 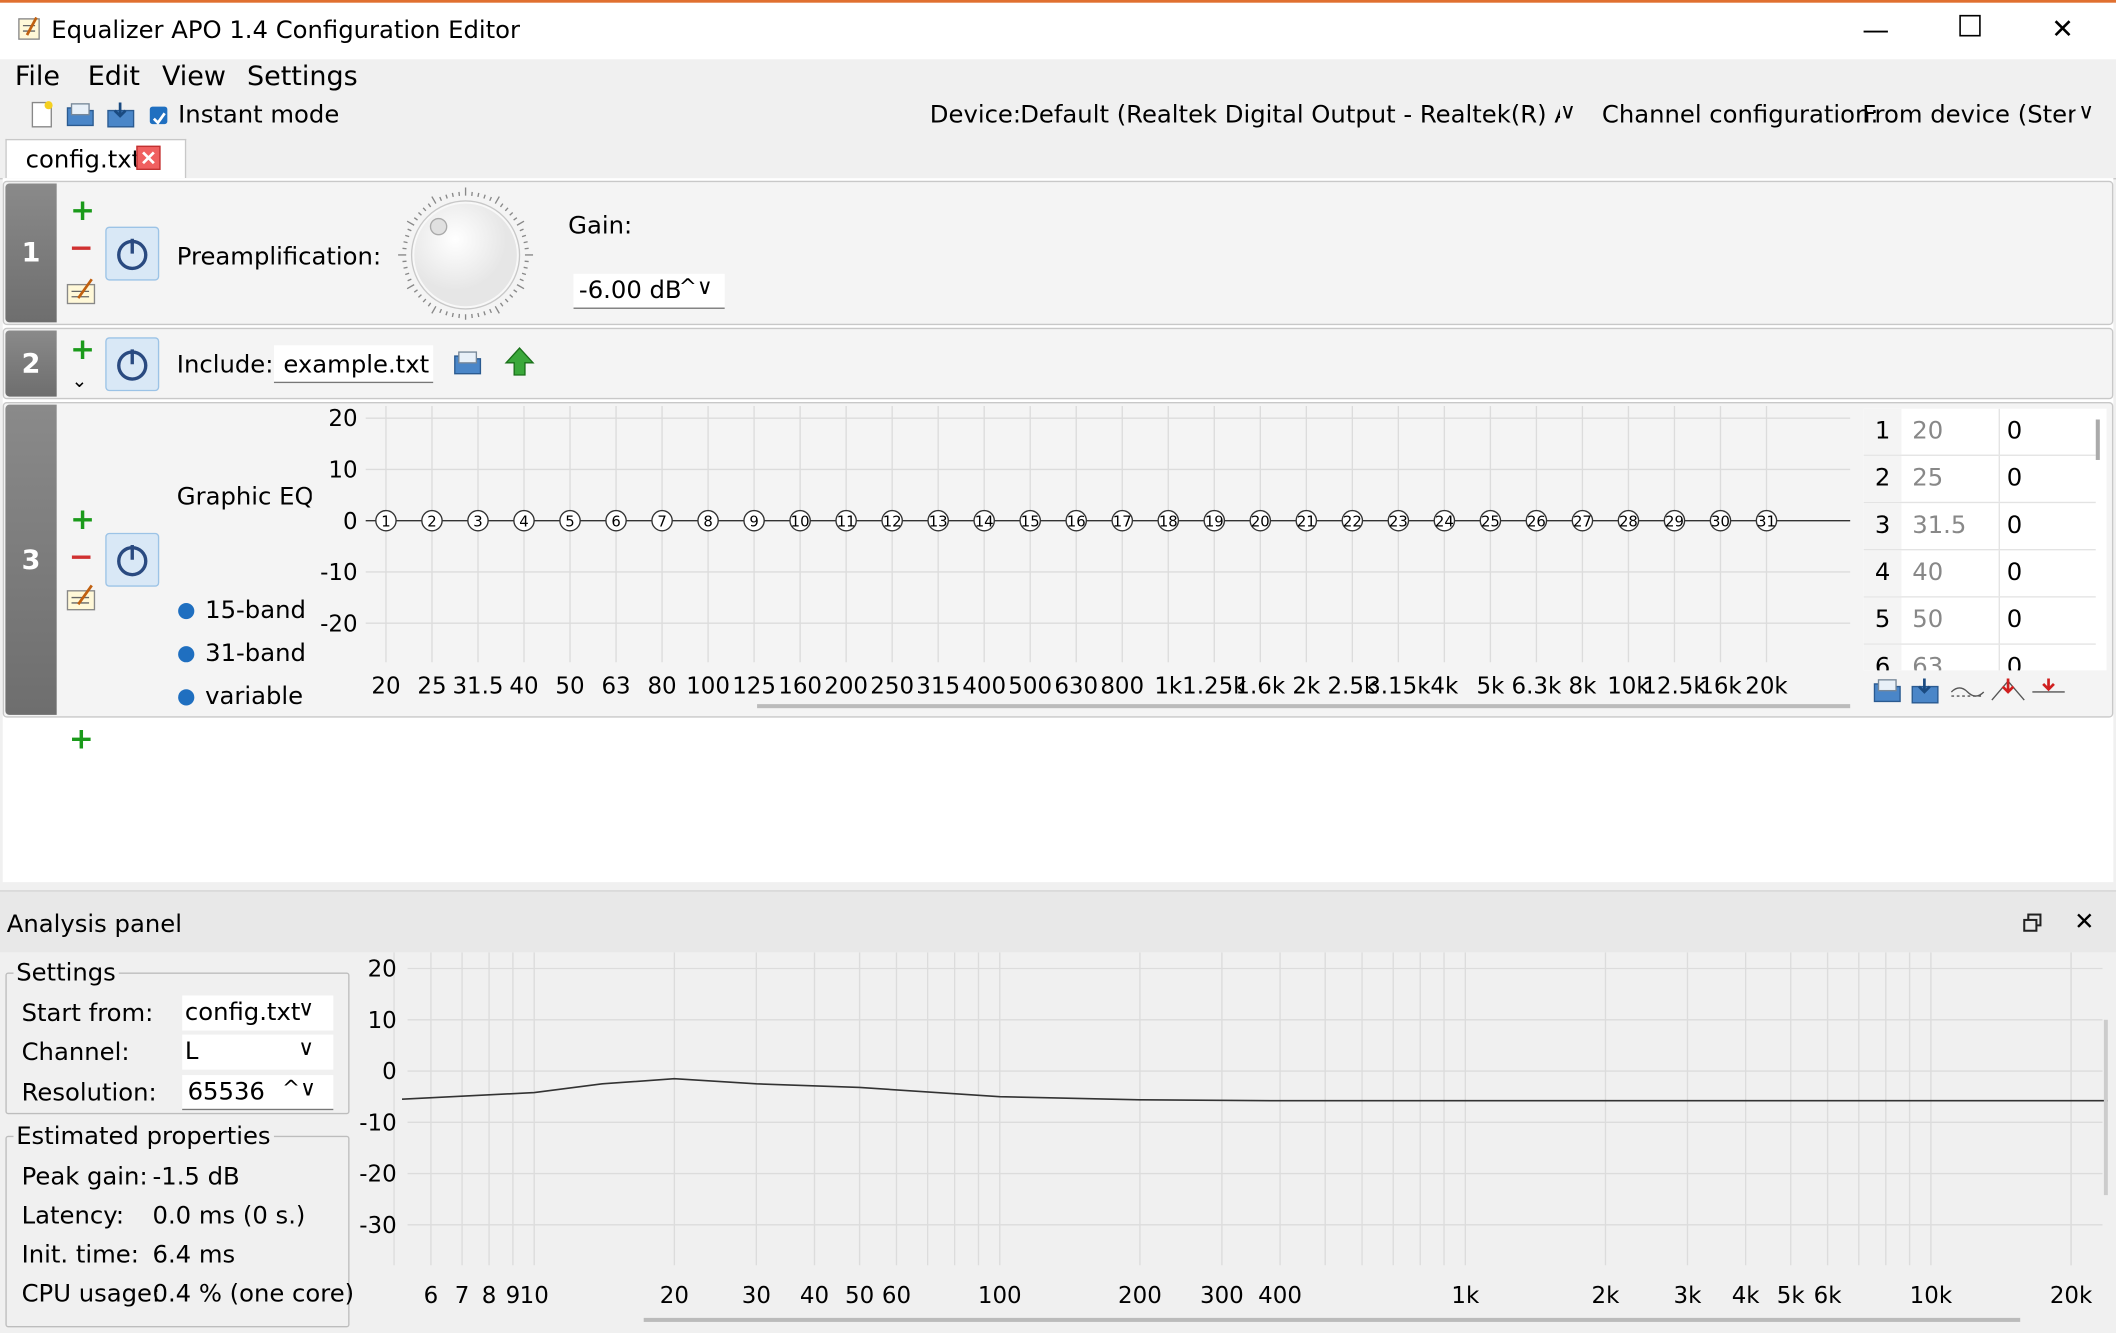 I want to click on table-row: 2250, so click(x=1980, y=479).